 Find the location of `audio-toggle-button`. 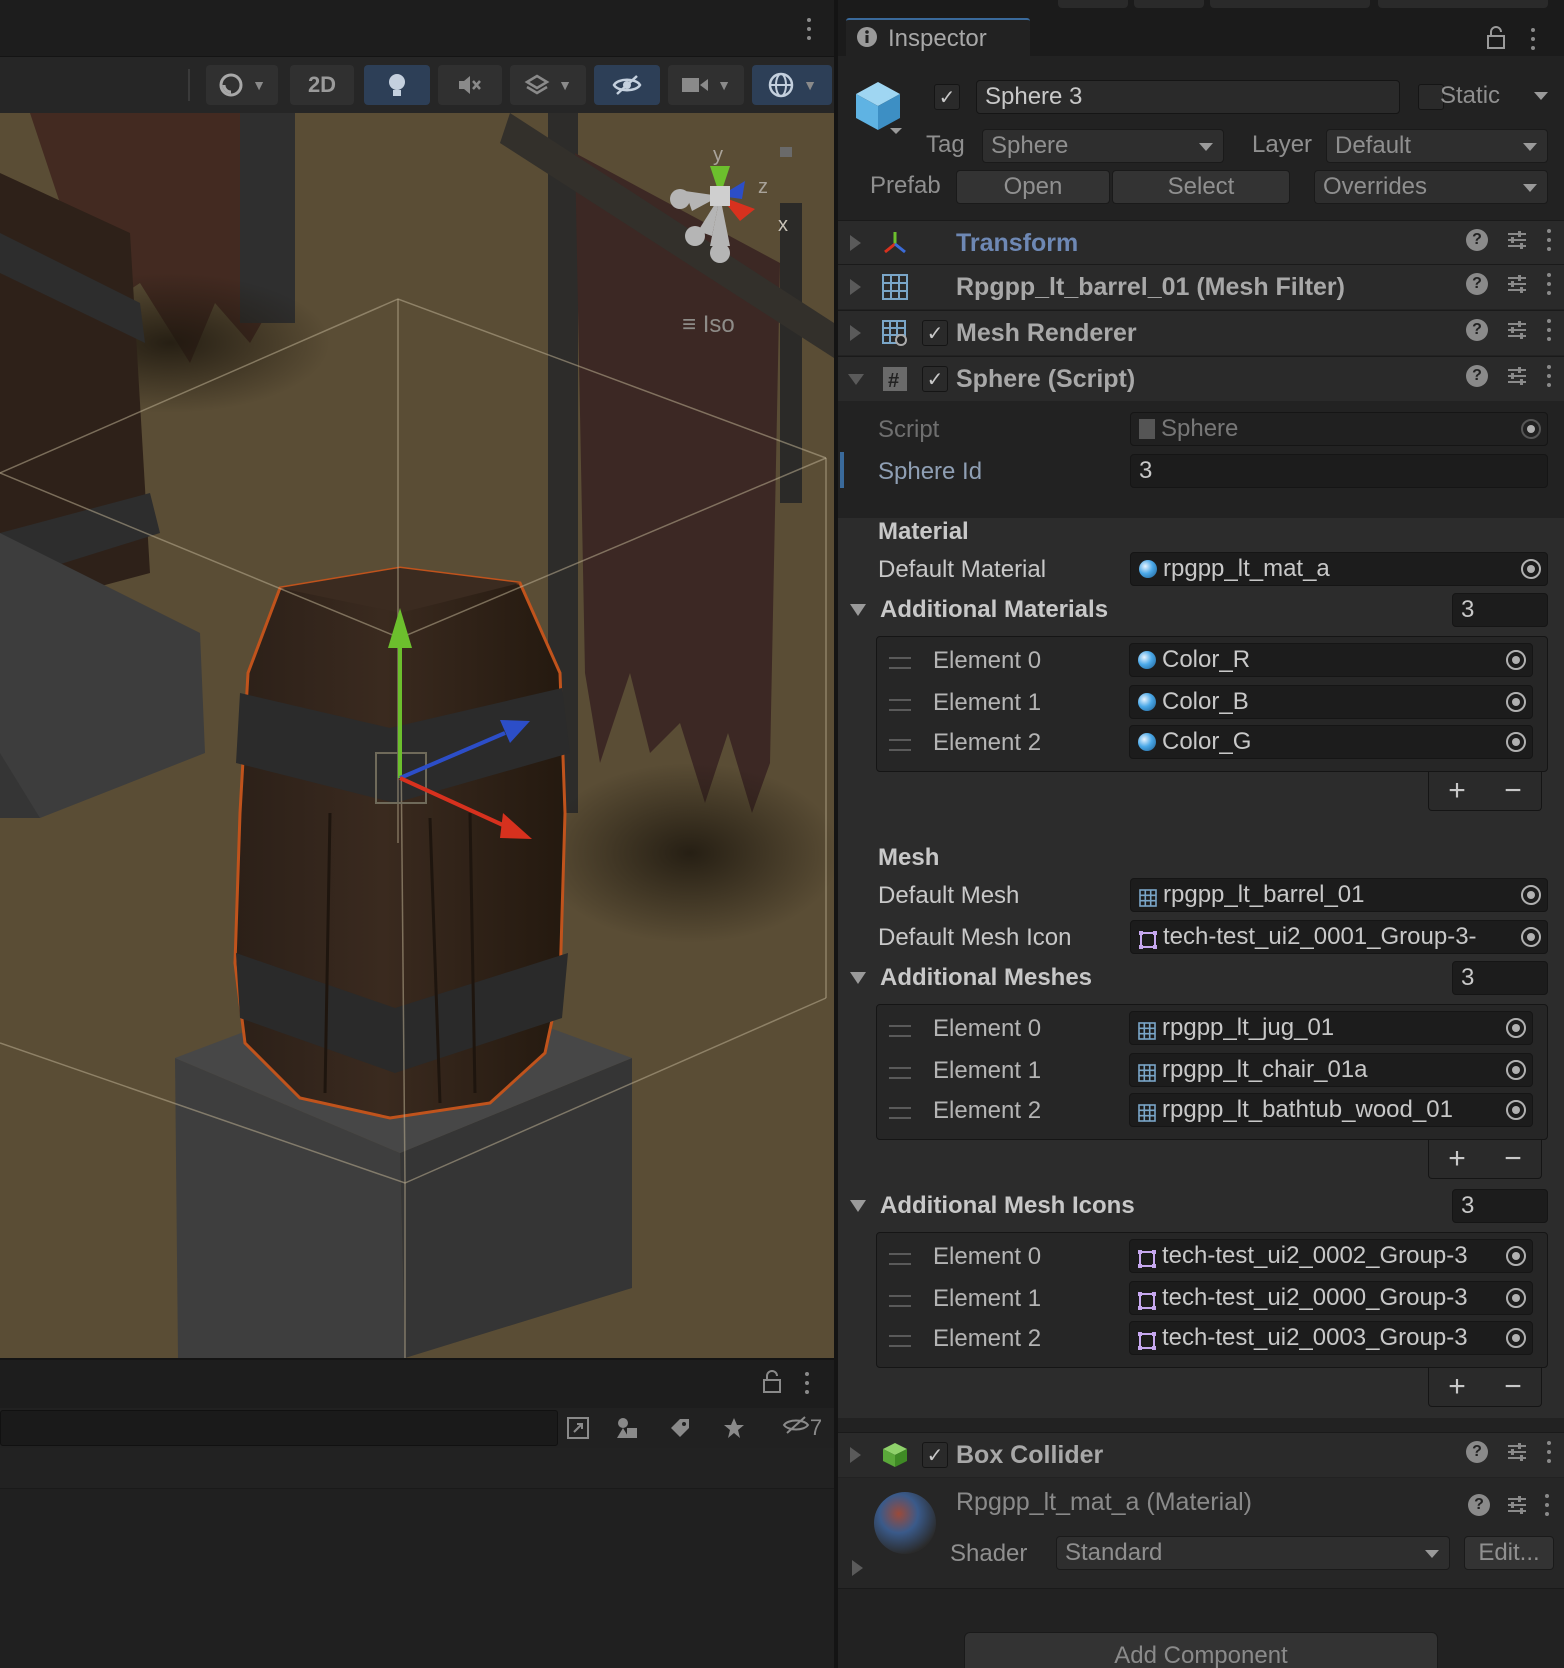

audio-toggle-button is located at coordinates (470, 85).